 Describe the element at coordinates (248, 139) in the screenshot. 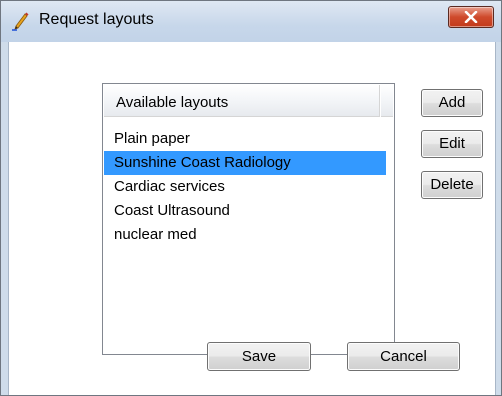

I see `list-item: Plain paper` at that location.